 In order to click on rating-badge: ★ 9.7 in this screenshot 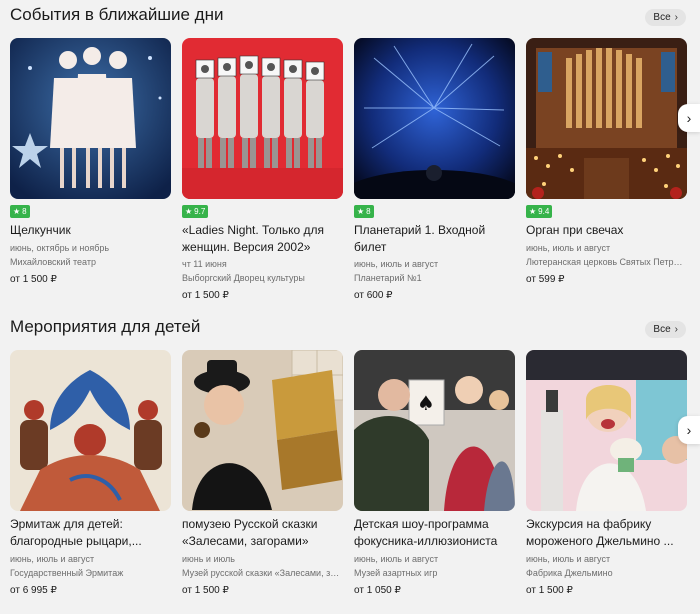, I will do `click(195, 211)`.